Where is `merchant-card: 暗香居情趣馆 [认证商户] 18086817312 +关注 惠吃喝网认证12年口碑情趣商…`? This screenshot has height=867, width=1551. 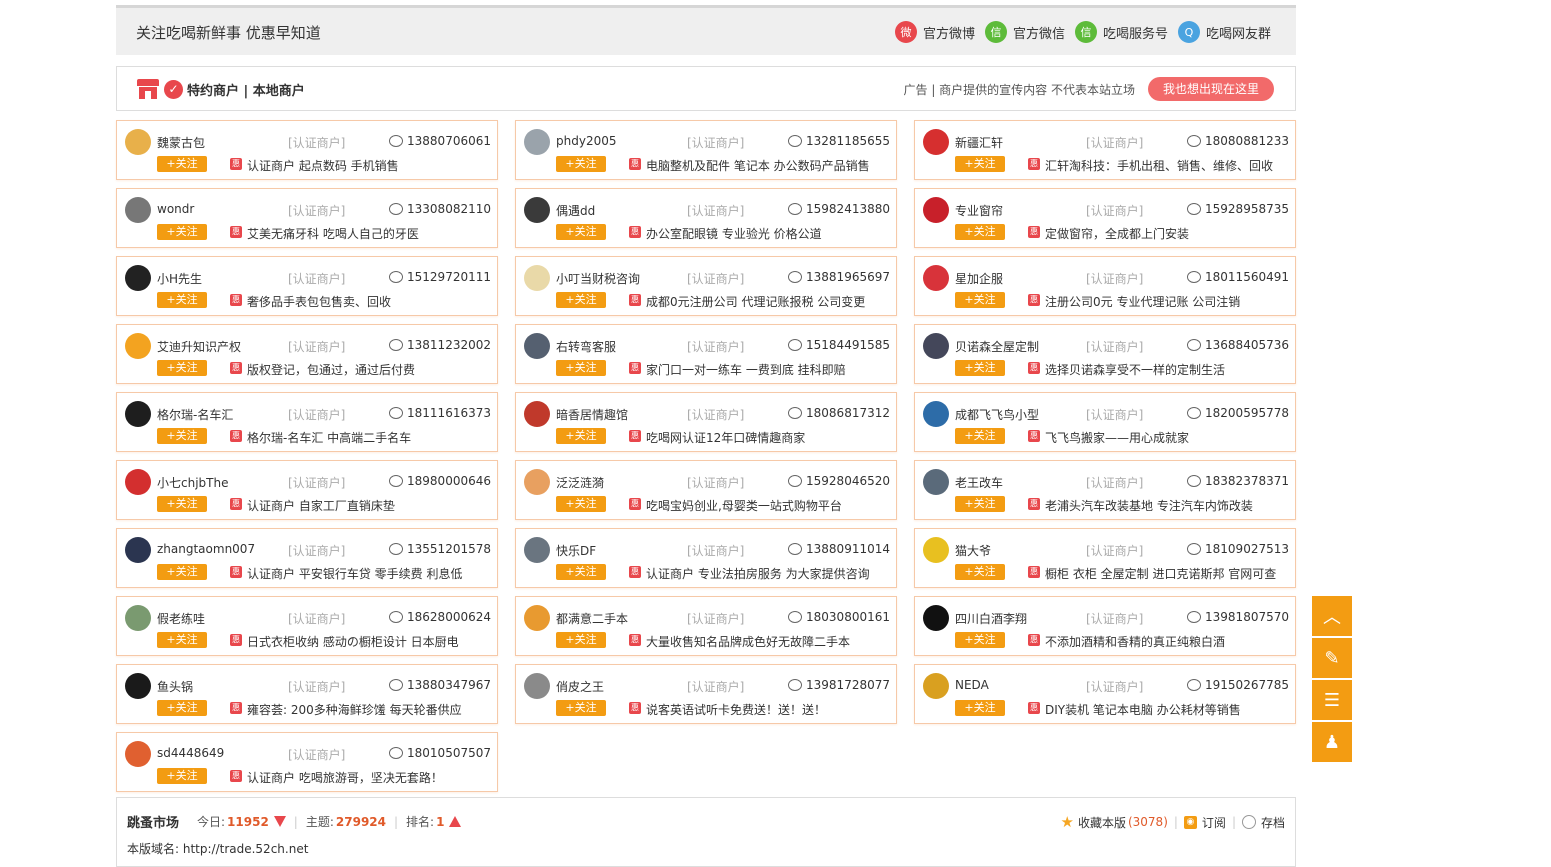
merchant-card: 暗香居情趣馆 [认证商户] 18086817312 +关注 惠吃喝网认证12年口碑情趣商… is located at coordinates (706, 422).